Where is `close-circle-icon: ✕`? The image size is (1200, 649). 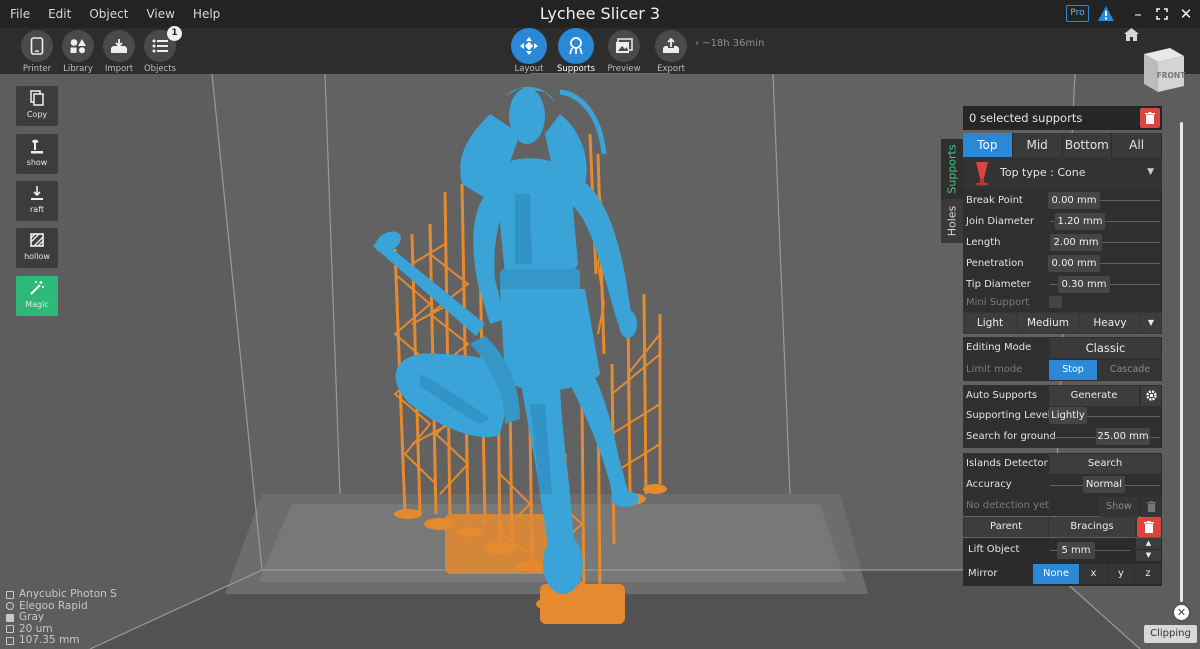
close-circle-icon: ✕ is located at coordinates (1181, 612).